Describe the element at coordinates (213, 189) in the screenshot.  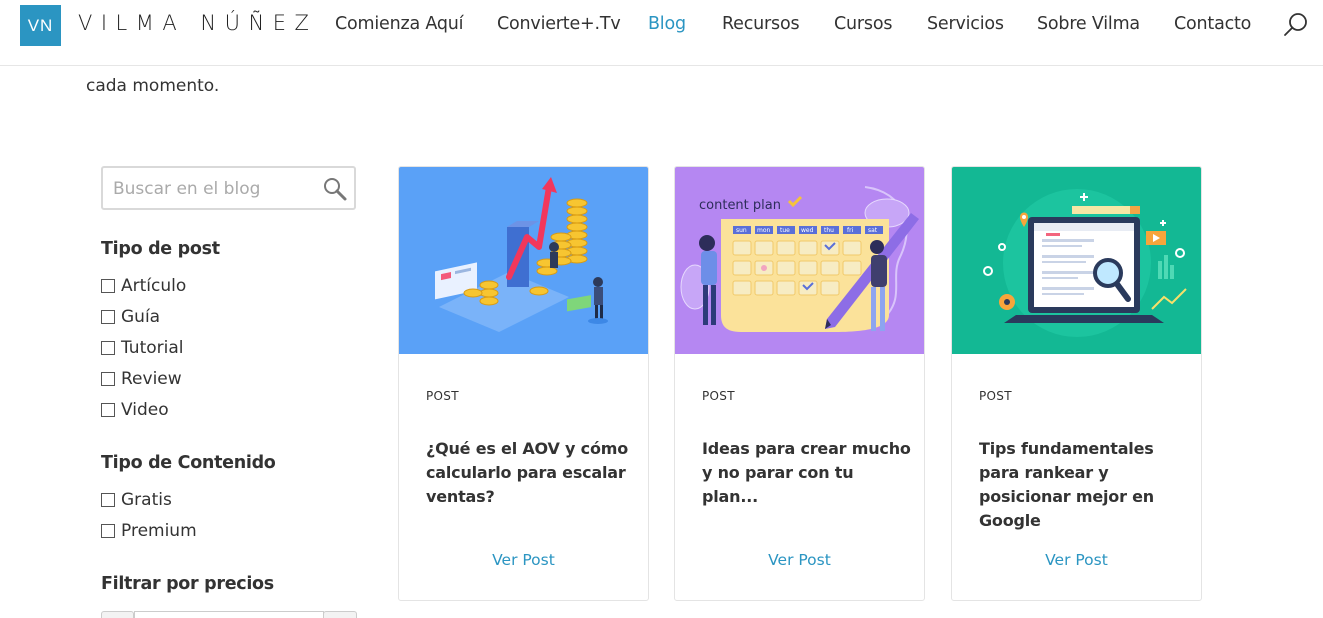
I see `blog-search-input` at that location.